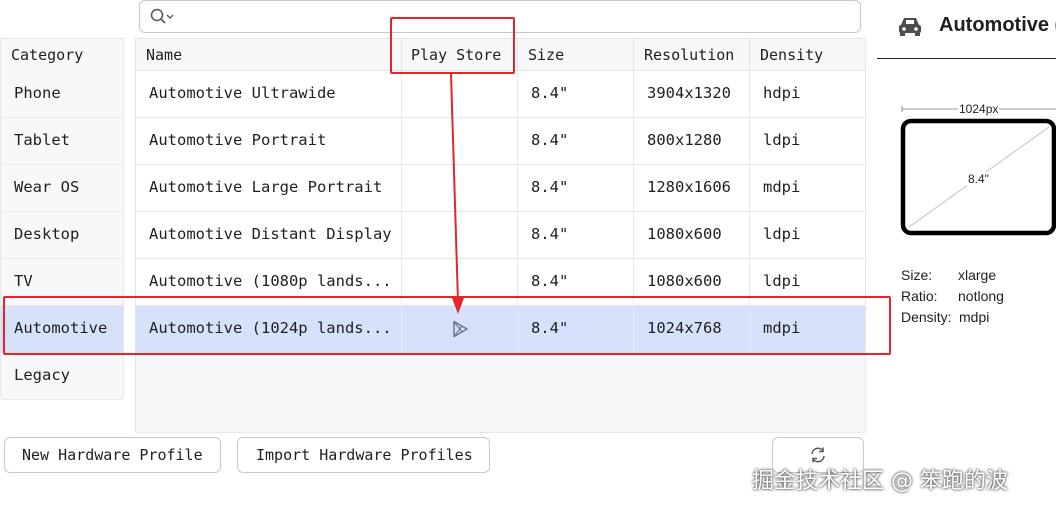  Describe the element at coordinates (689, 93) in the screenshot. I see `device-resolution: 3904x1320` at that location.